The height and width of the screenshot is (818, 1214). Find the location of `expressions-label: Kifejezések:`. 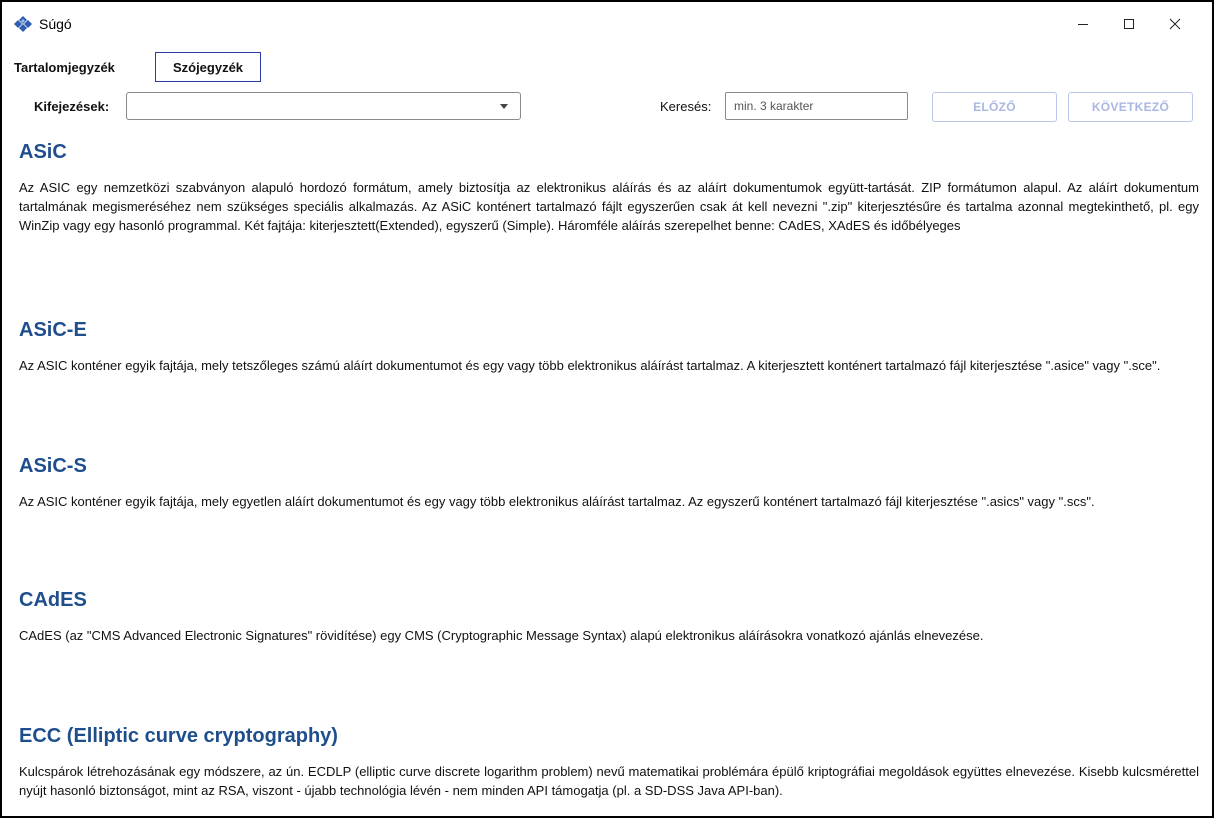

expressions-label: Kifejezések: is located at coordinates (72, 106).